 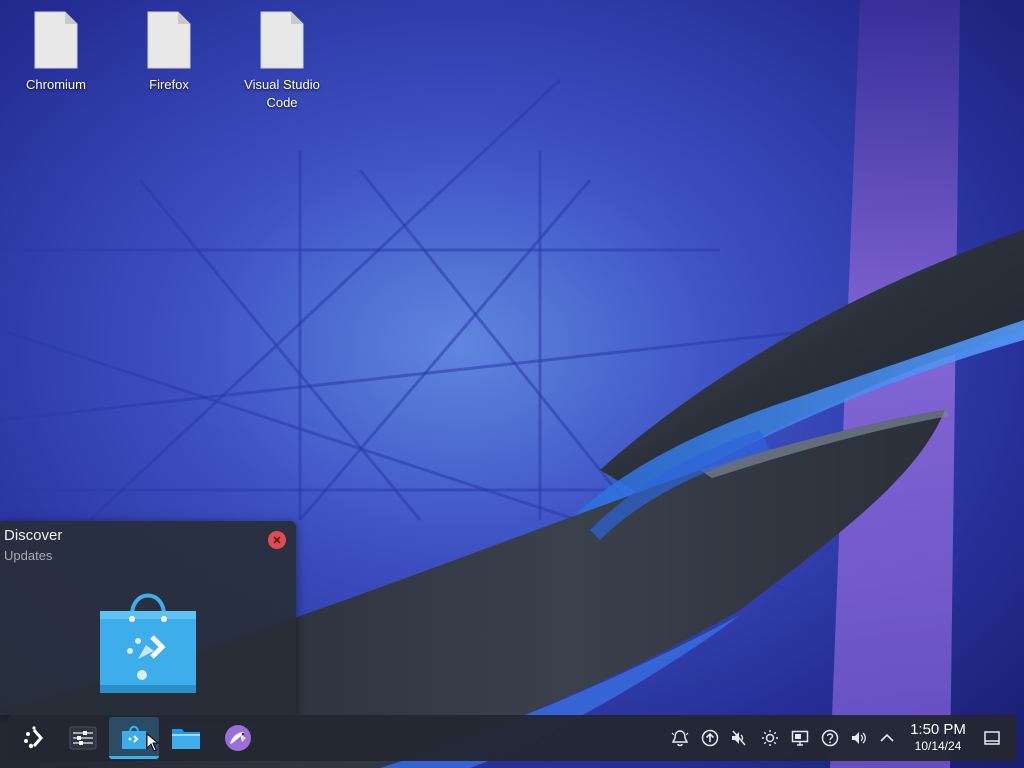 I want to click on application-launcher-button, so click(x=35, y=738).